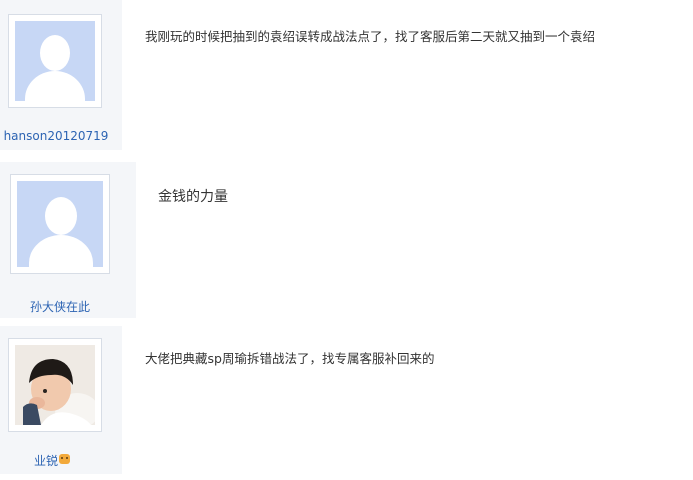 This screenshot has width=693, height=480. What do you see at coordinates (64, 459) in the screenshot?
I see `tiger-face-icon` at bounding box center [64, 459].